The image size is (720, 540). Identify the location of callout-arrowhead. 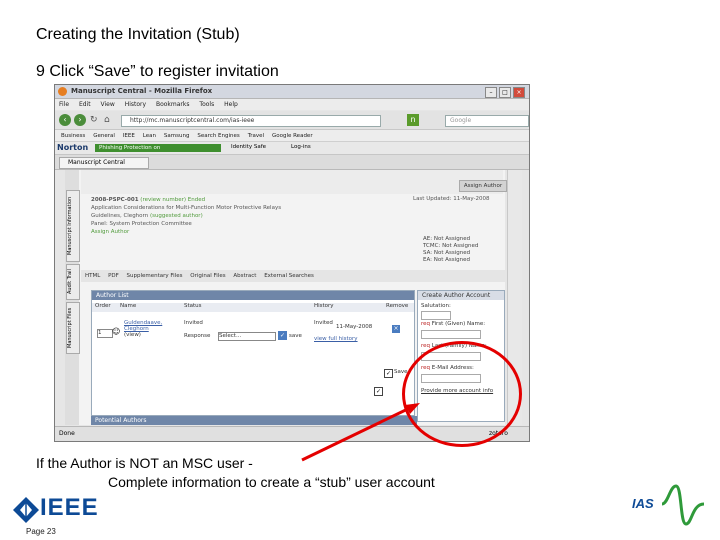
(412, 408).